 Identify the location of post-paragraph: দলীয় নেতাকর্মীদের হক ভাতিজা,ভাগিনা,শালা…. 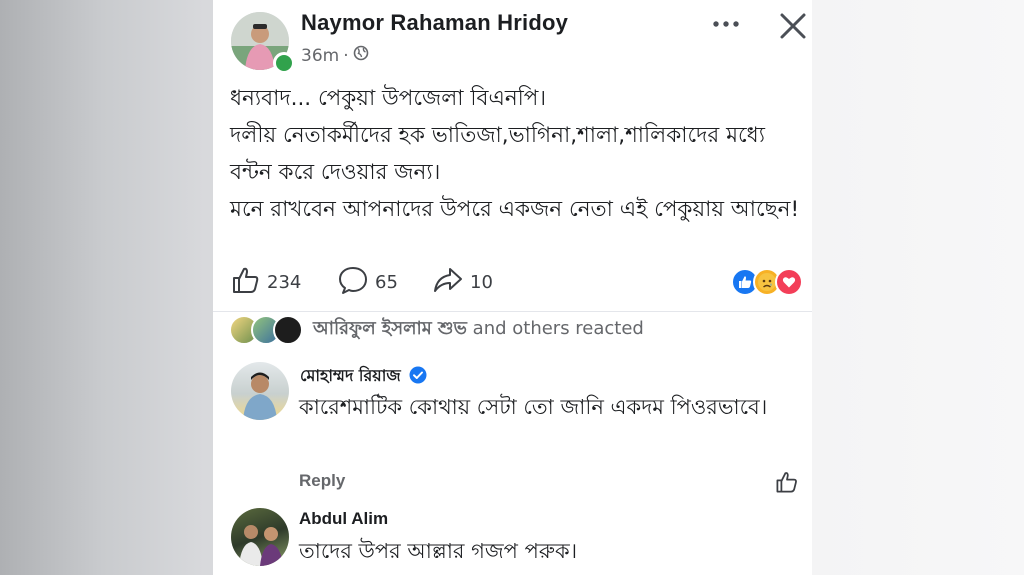
(497, 154).